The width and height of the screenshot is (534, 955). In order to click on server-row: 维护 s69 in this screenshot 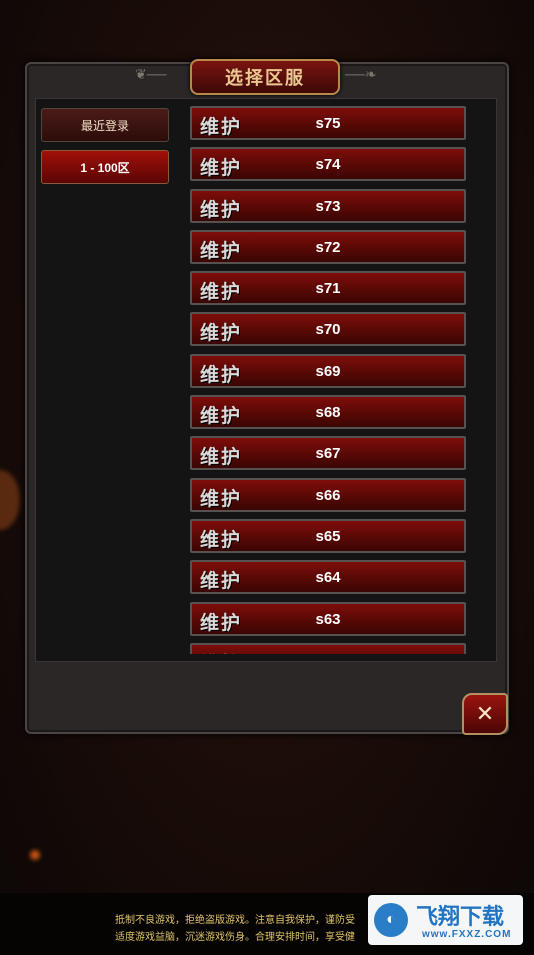, I will do `click(328, 370)`.